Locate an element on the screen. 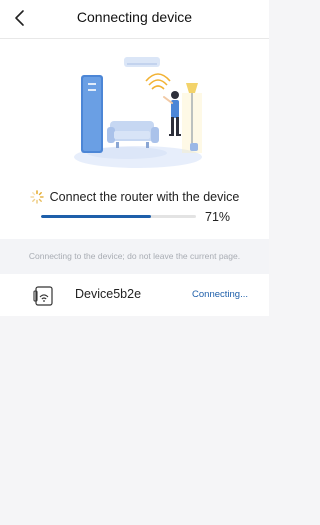 Image resolution: width=320 pixels, height=525 pixels. top-bar: Connecting device is located at coordinates (134, 19).